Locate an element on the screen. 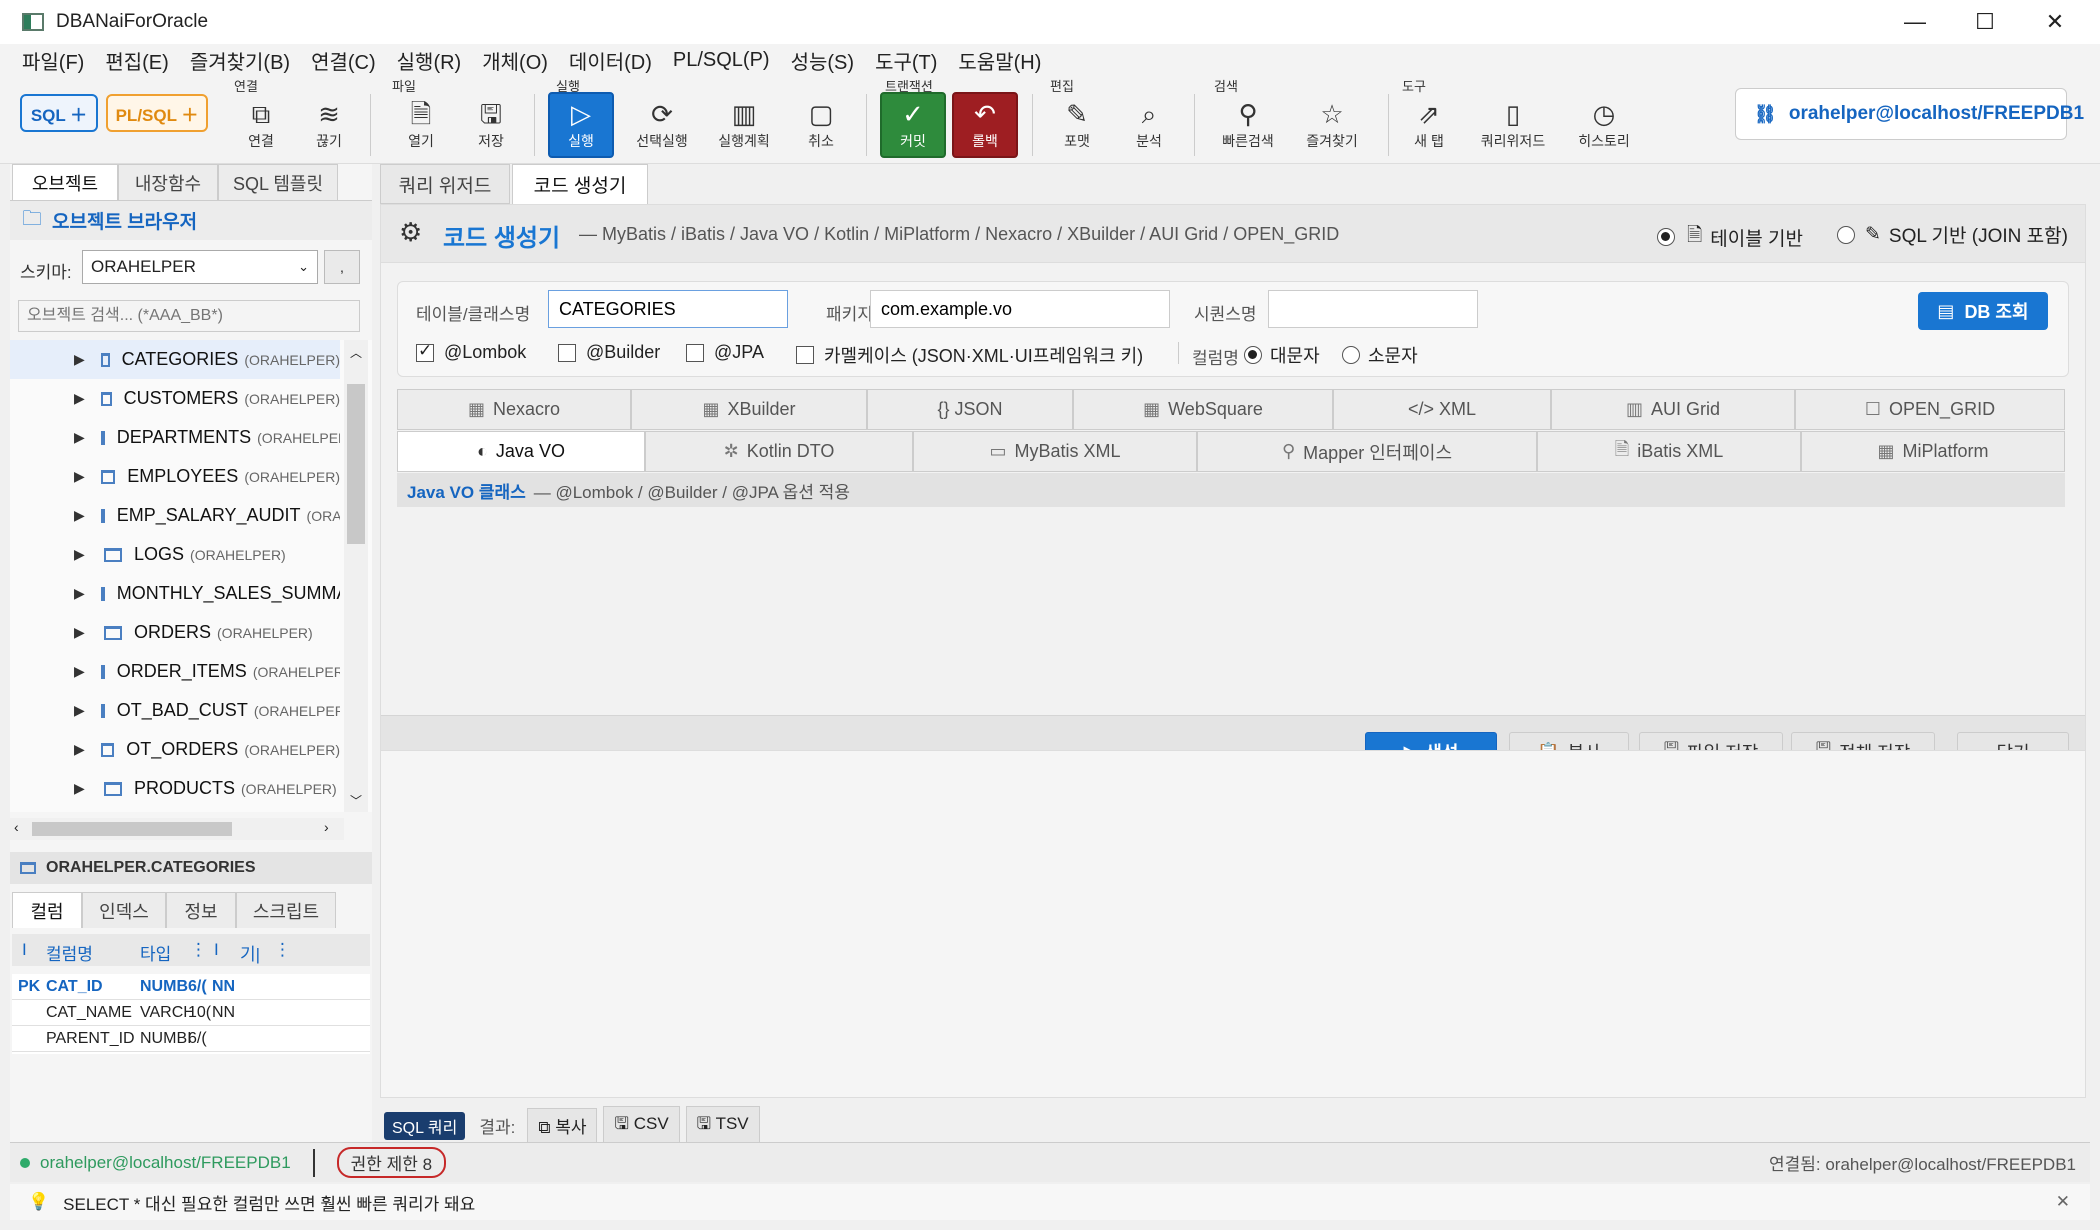 The width and height of the screenshot is (2100, 1230). sql-query-badge: SQL 쿼리 is located at coordinates (425, 1125).